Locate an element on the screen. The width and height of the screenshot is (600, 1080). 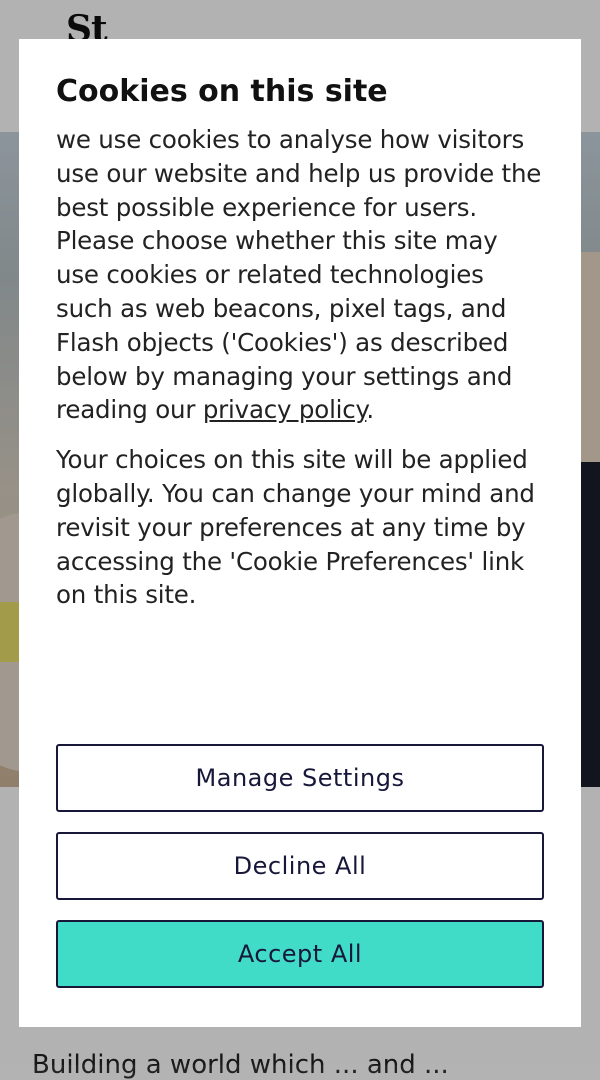
cookie-description-end: . is located at coordinates (370, 410).